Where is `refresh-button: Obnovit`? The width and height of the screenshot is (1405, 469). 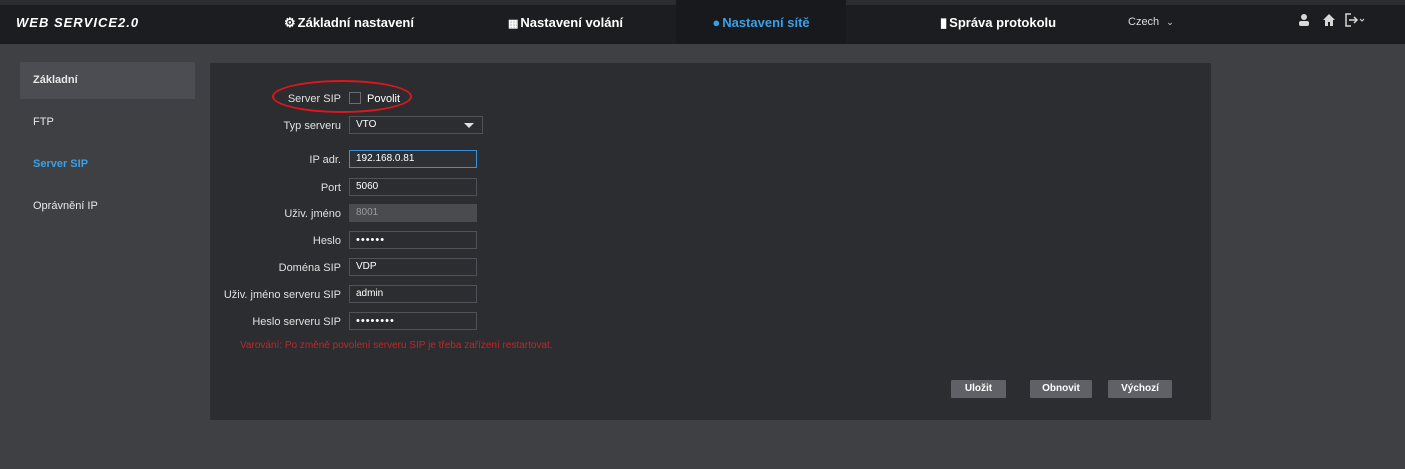
refresh-button: Obnovit is located at coordinates (1061, 389).